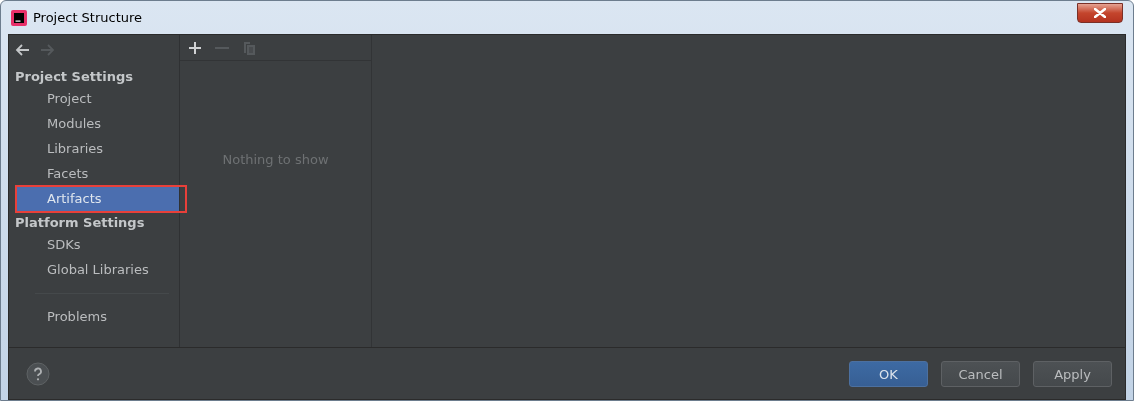  Describe the element at coordinates (97, 173) in the screenshot. I see `sidebar-item: Facets` at that location.